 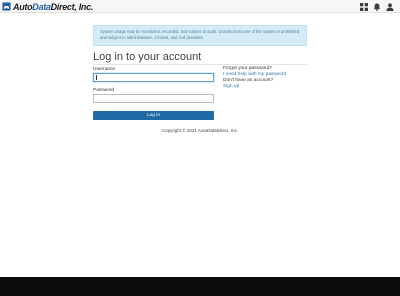 I want to click on page-title: Log in to your account, so click(x=147, y=57).